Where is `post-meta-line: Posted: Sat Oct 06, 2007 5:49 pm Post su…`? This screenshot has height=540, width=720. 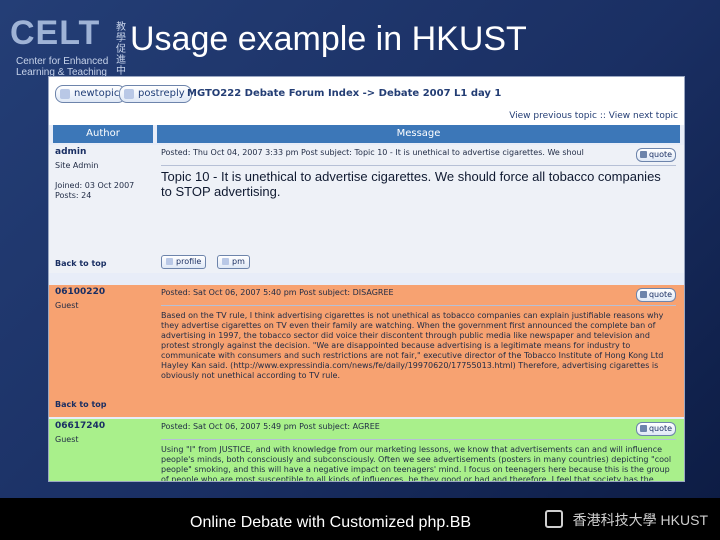
post-meta-line: Posted: Sat Oct 06, 2007 5:49 pm Post su… is located at coordinates (270, 426).